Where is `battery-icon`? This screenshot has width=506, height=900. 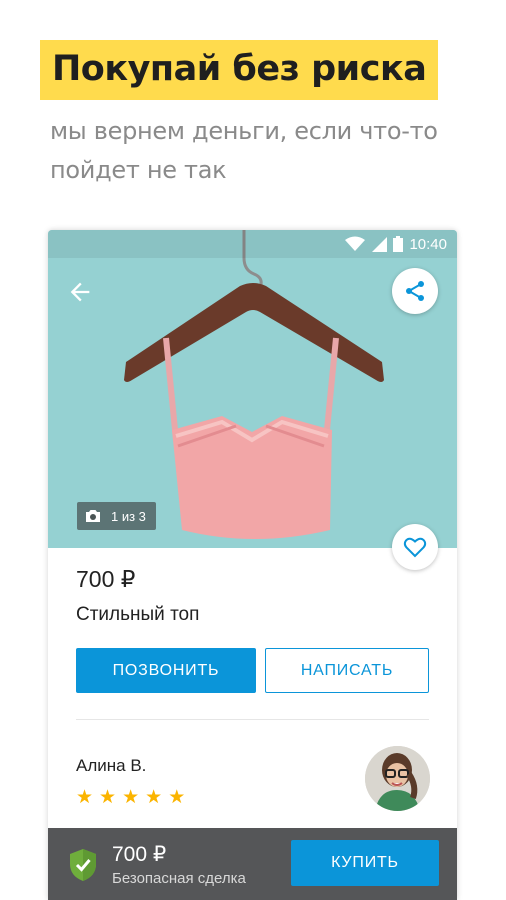 battery-icon is located at coordinates (398, 244).